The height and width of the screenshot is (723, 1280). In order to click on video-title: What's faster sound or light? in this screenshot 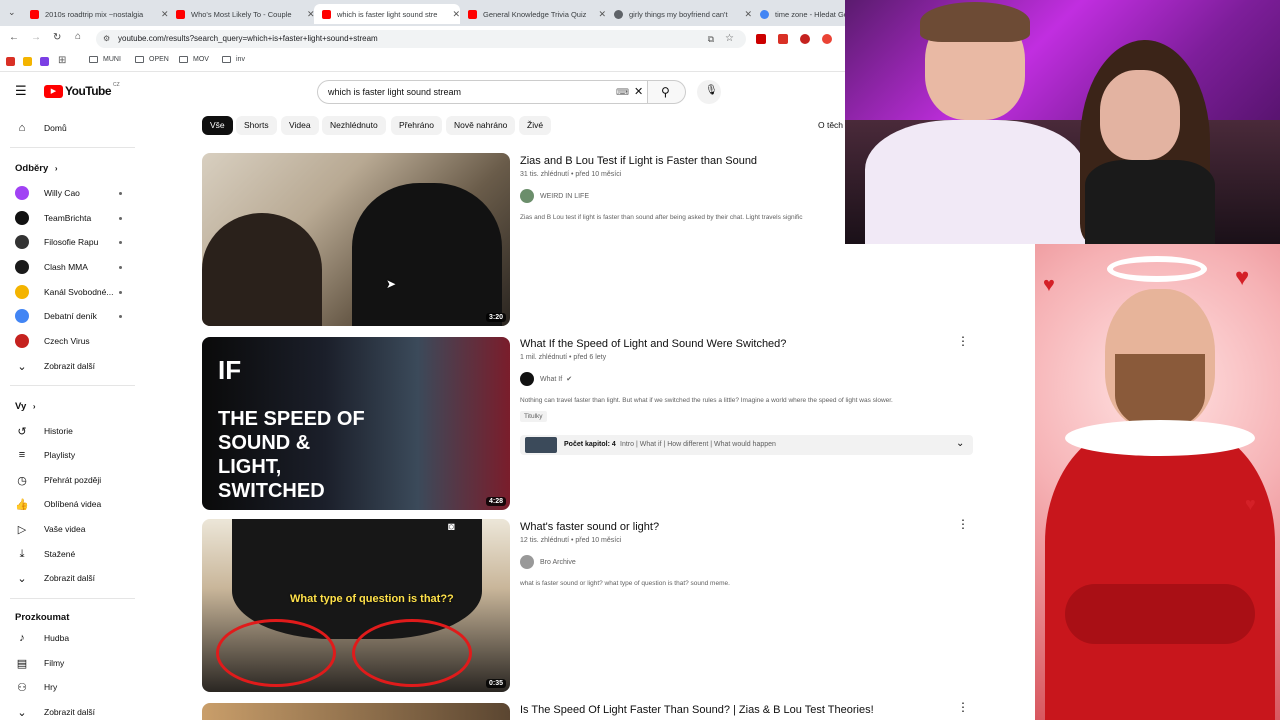, I will do `click(589, 527)`.